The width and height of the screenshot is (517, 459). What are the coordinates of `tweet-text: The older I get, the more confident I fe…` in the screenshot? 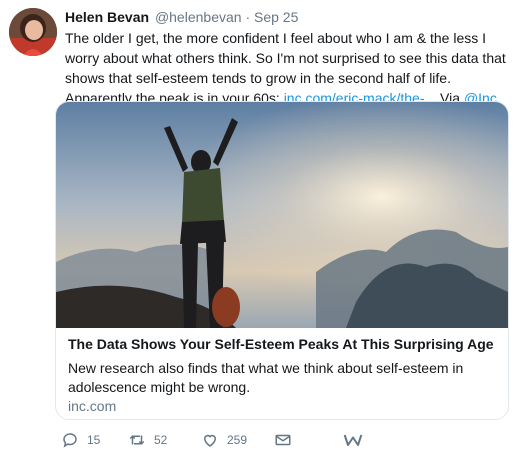 It's located at (286, 68).